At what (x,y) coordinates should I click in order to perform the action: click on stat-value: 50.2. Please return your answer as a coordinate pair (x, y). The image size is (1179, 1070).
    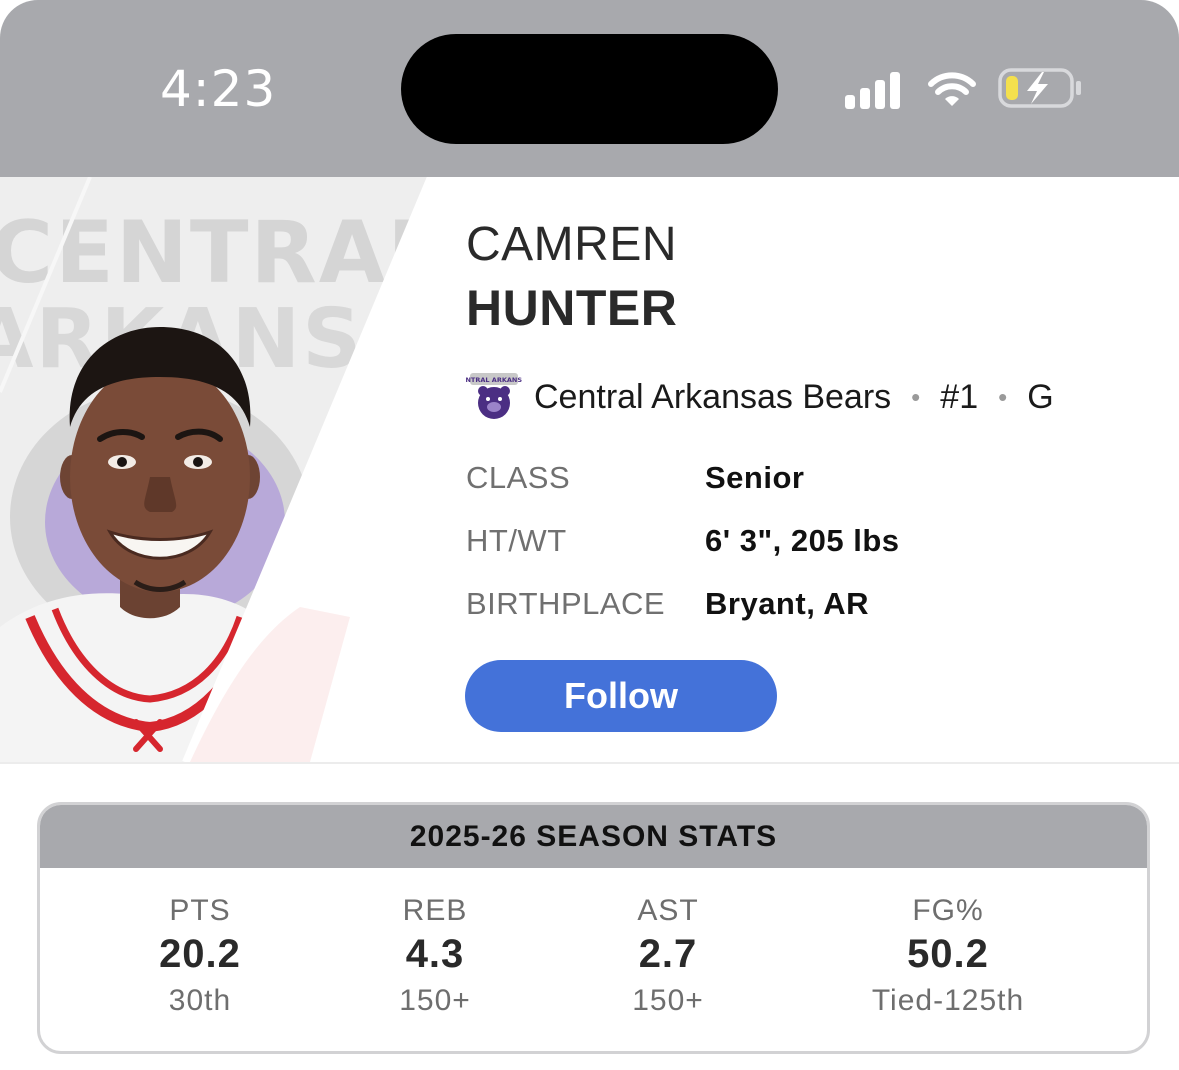
    Looking at the image, I should click on (948, 954).